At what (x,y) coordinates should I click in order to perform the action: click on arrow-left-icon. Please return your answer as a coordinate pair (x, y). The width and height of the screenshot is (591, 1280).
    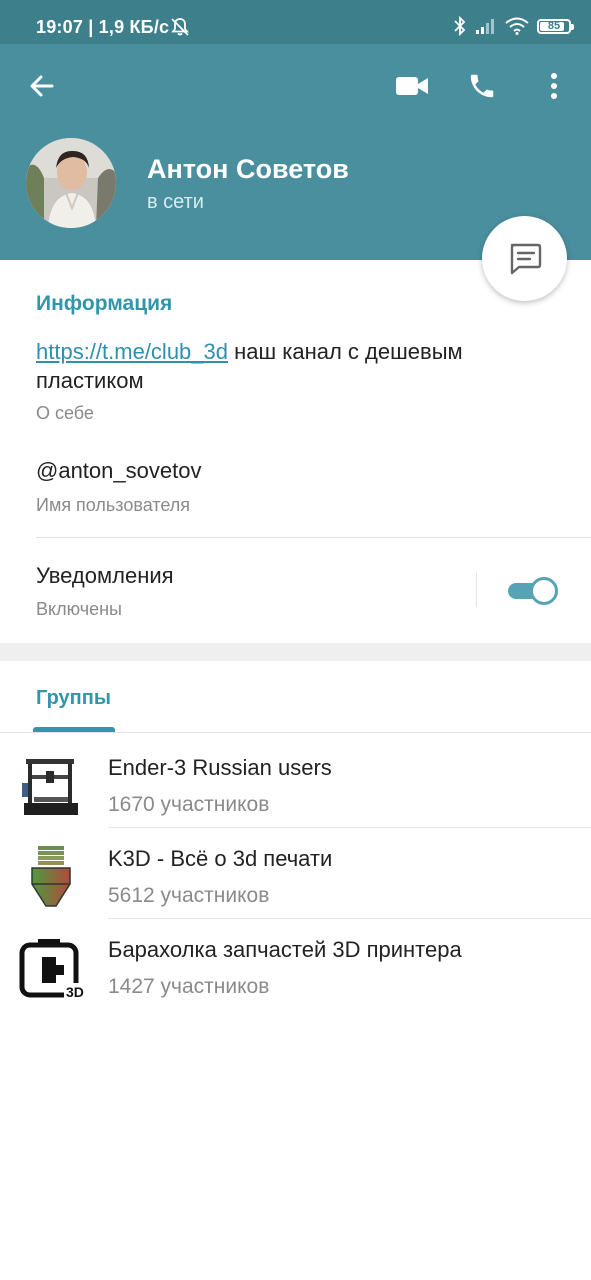
    Looking at the image, I should click on (42, 86).